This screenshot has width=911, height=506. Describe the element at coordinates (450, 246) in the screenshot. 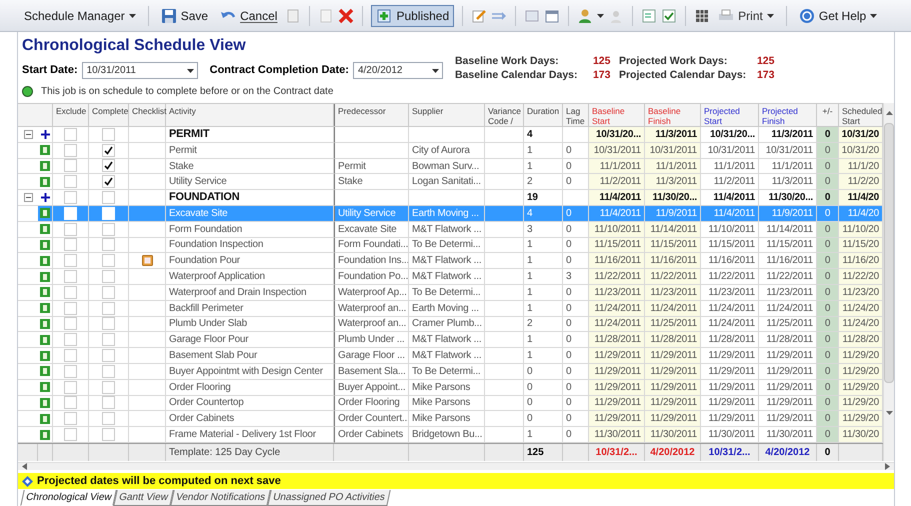

I see `table-row: Foundation Inspection Form Foundati... To Be Determi... 1 0 11/15/2011 11/15/2011 11/15/2011 11/15/2011 0 11/15/20` at that location.